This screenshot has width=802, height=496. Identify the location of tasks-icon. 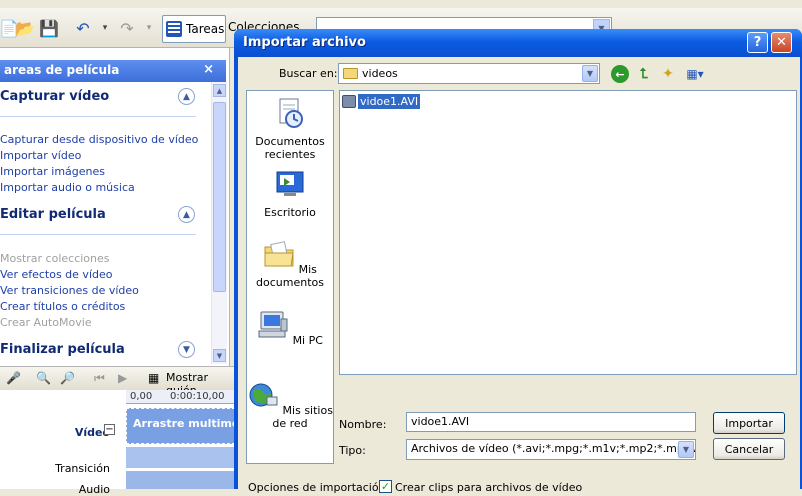
(174, 29).